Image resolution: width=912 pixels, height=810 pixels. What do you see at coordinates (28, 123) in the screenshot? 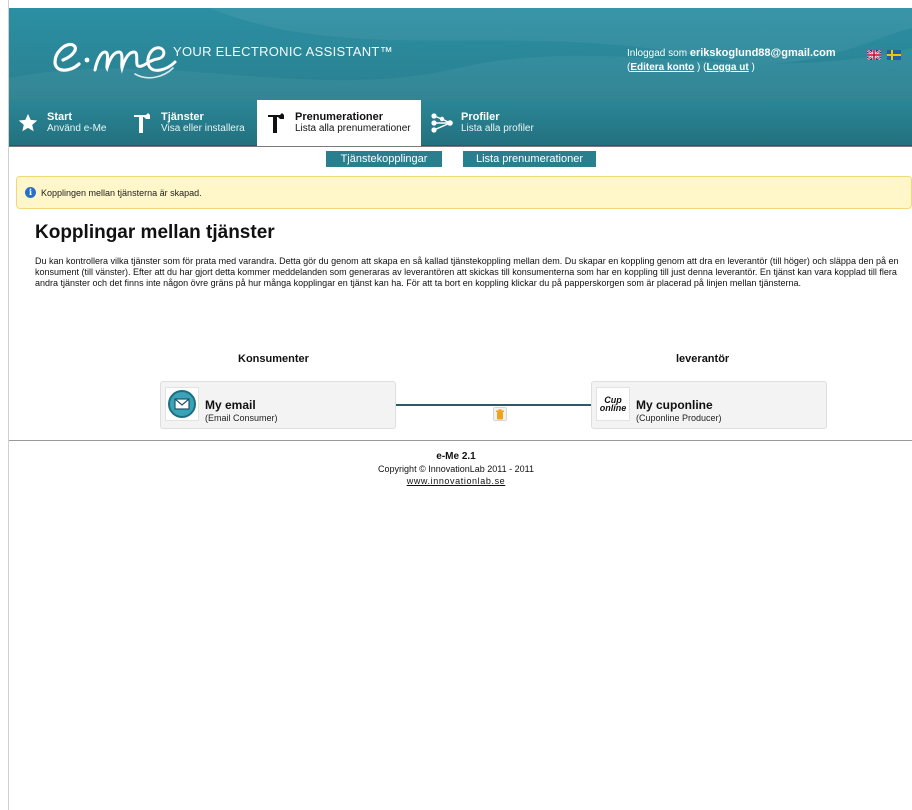
I see `star-icon` at bounding box center [28, 123].